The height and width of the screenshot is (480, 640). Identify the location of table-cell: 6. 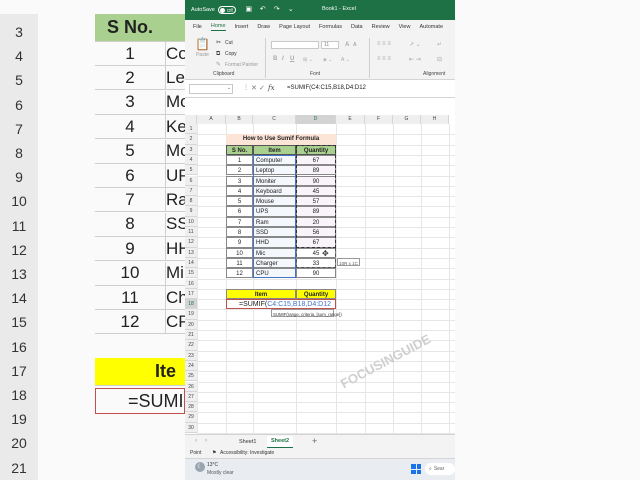
(239, 211).